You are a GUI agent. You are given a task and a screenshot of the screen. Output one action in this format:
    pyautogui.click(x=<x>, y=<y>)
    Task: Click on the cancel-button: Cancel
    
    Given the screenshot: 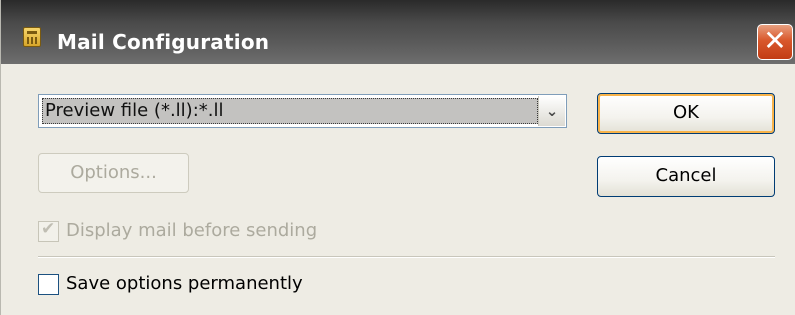 What is the action you would take?
    pyautogui.click(x=686, y=176)
    